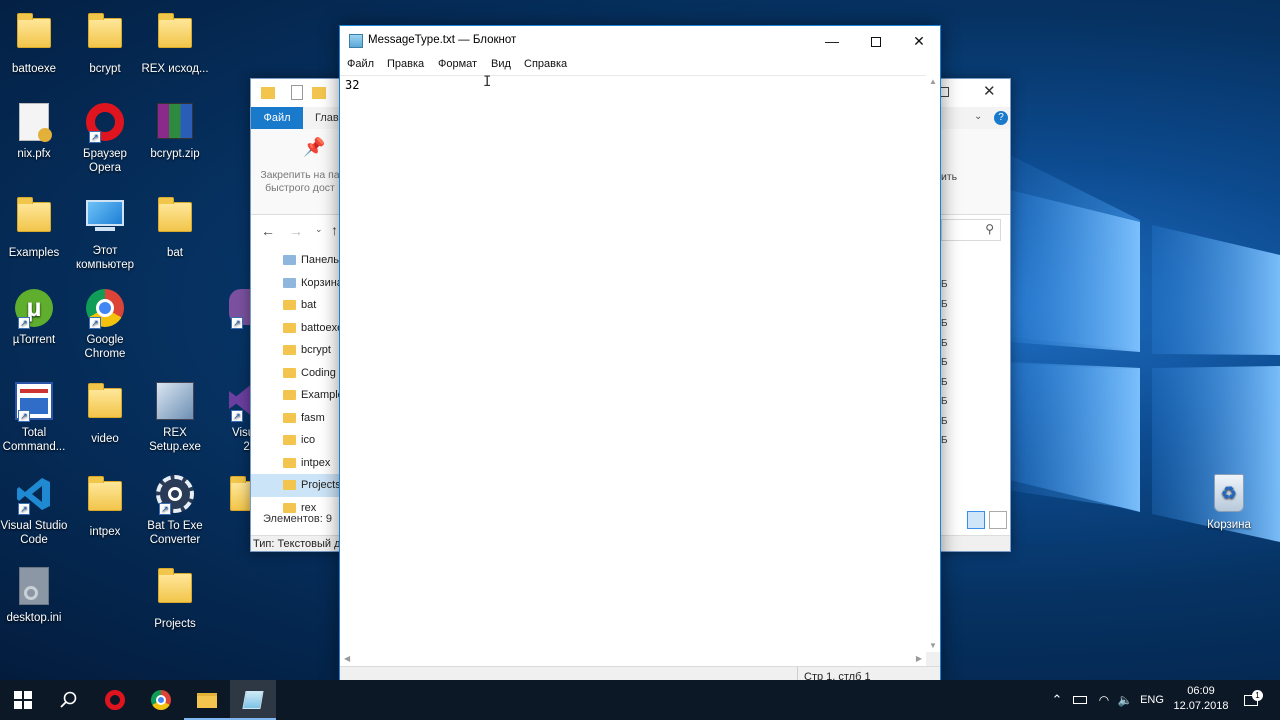  I want to click on search-button, so click(69, 700).